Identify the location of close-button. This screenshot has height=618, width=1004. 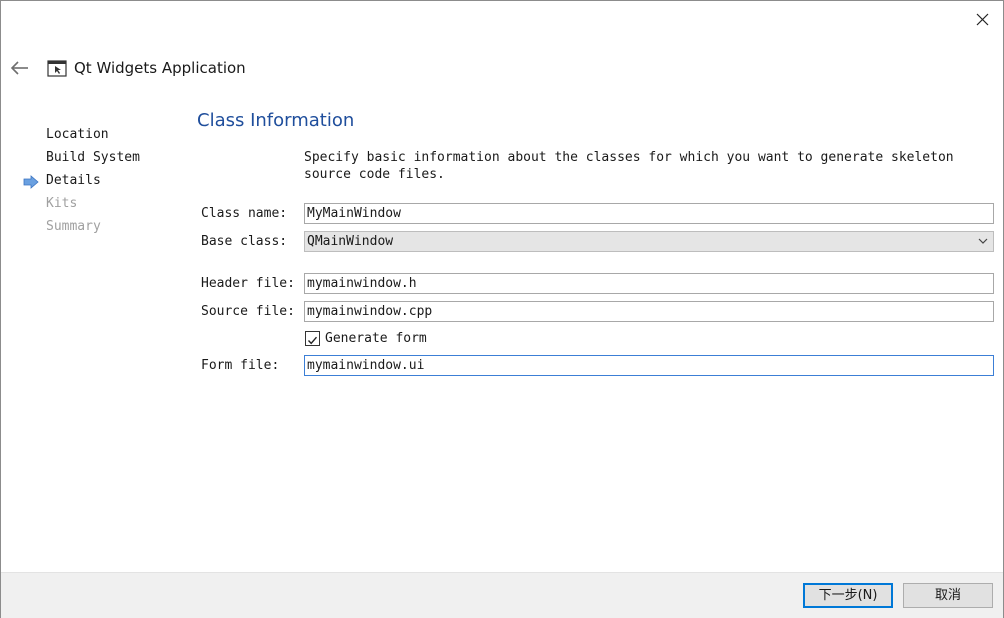
(982, 19).